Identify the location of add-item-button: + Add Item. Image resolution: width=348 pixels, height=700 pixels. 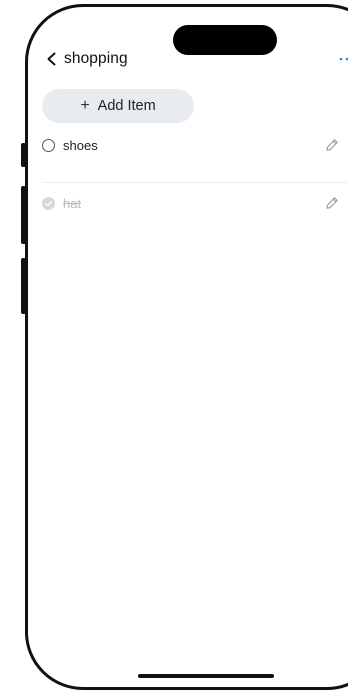
(118, 106).